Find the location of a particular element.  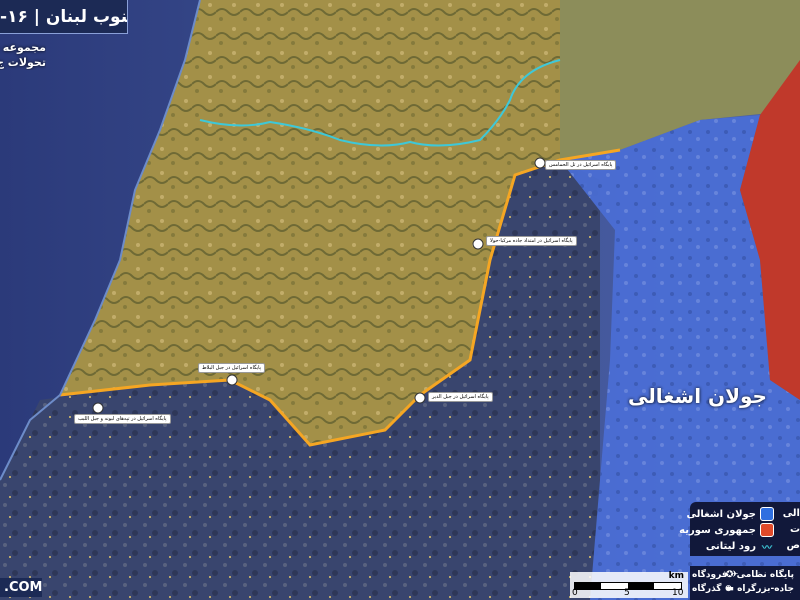

golan-region-label: جولان اشغالی is located at coordinates (697, 396).